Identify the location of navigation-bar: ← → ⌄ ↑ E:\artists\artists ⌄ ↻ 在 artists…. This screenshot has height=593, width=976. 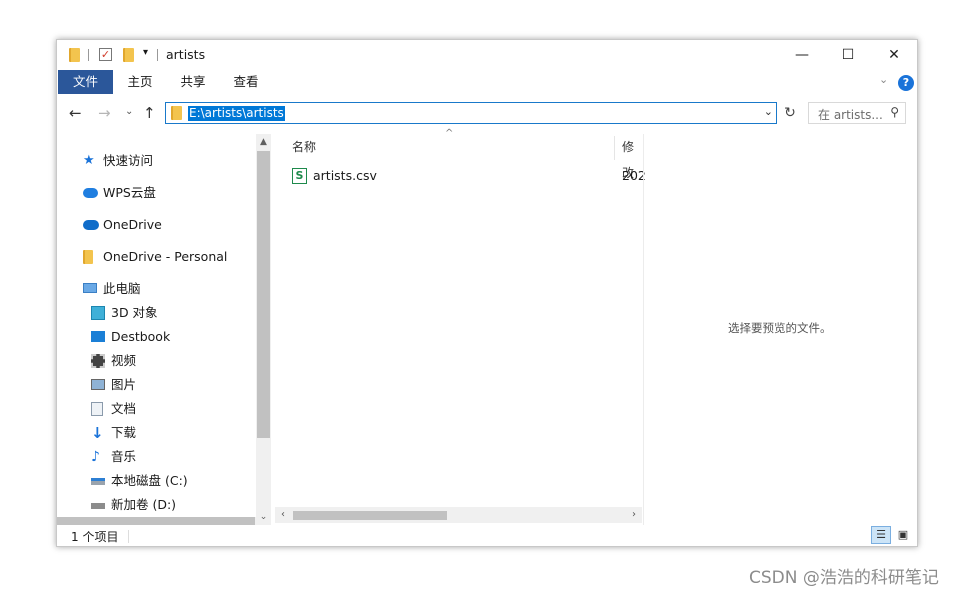
(487, 113).